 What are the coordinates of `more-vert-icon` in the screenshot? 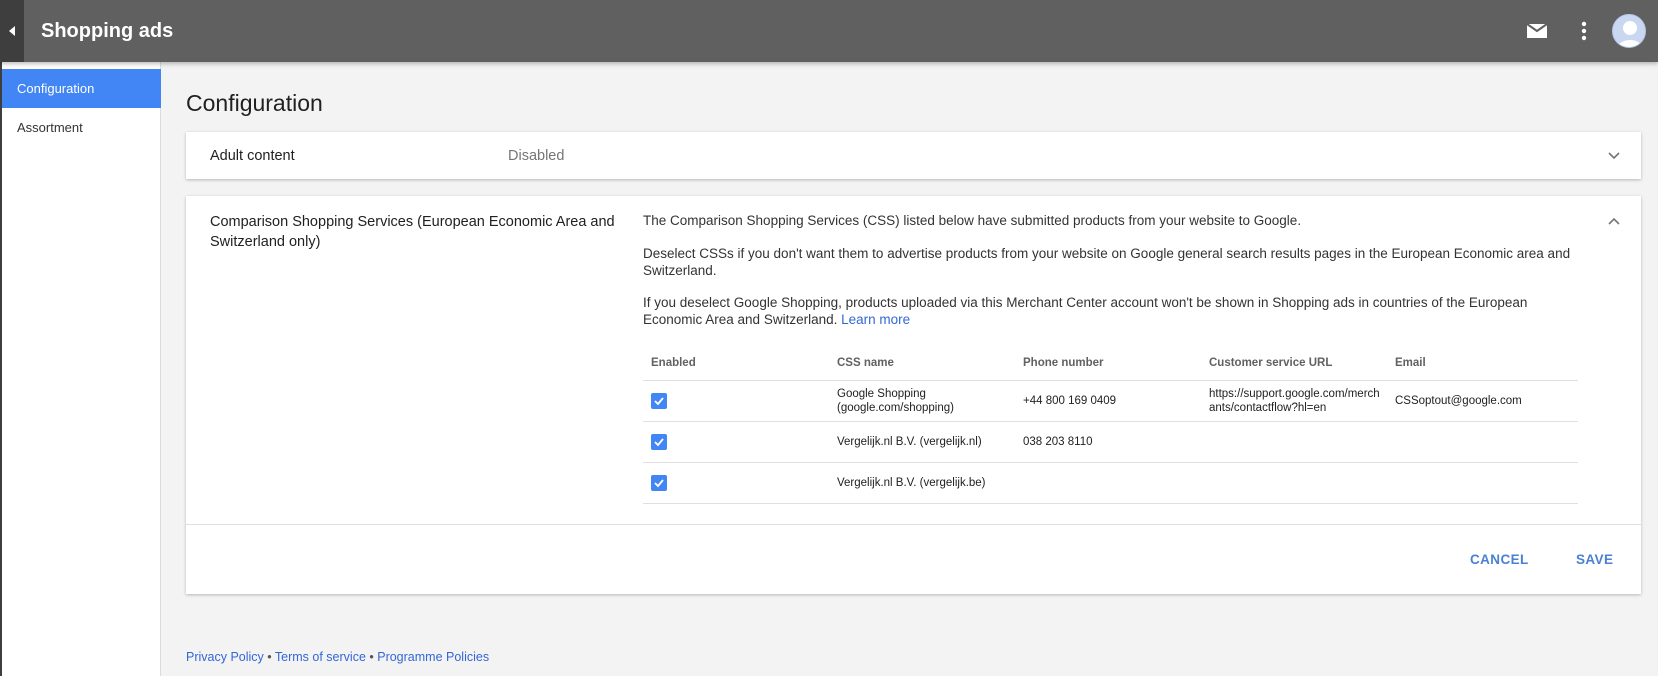 It's located at (1584, 31).